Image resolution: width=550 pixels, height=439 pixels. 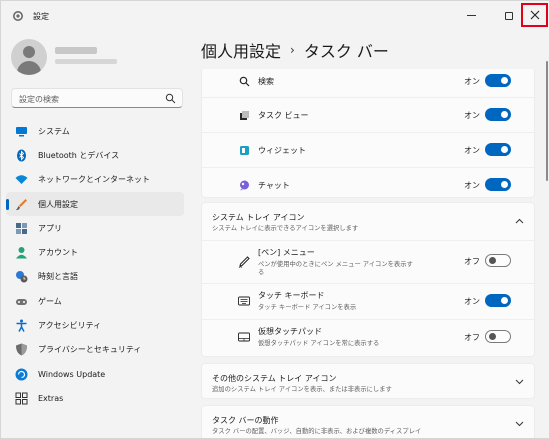 I want to click on row-description: ペンが使用中のときにペン メニュー アイコンを表示す, so click(x=335, y=264).